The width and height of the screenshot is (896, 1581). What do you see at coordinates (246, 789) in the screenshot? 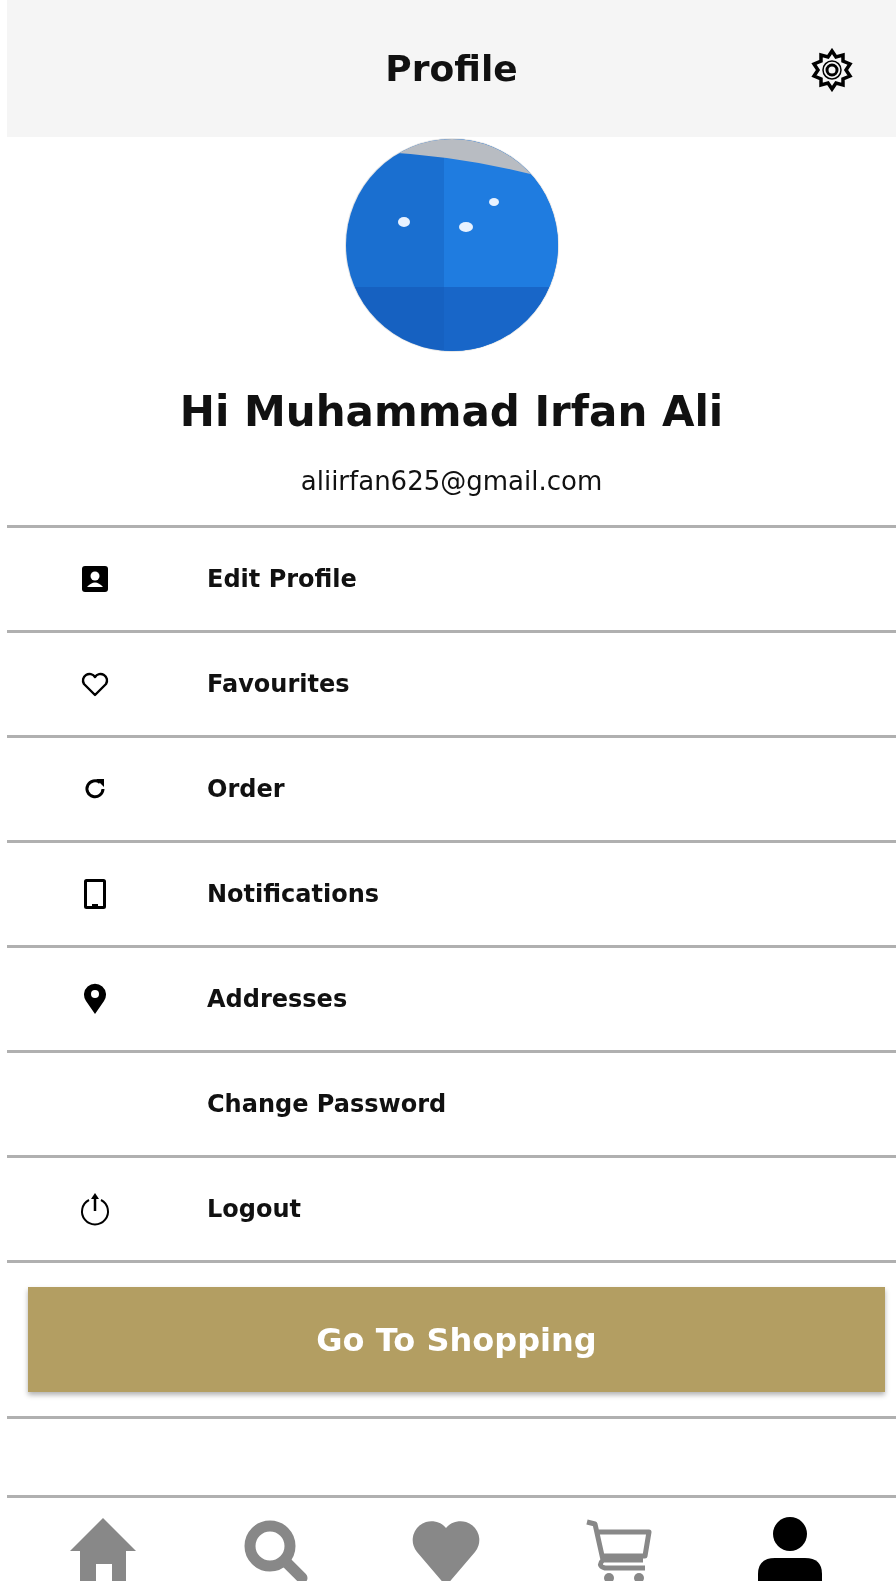
I see `menu-item: Order` at bounding box center [246, 789].